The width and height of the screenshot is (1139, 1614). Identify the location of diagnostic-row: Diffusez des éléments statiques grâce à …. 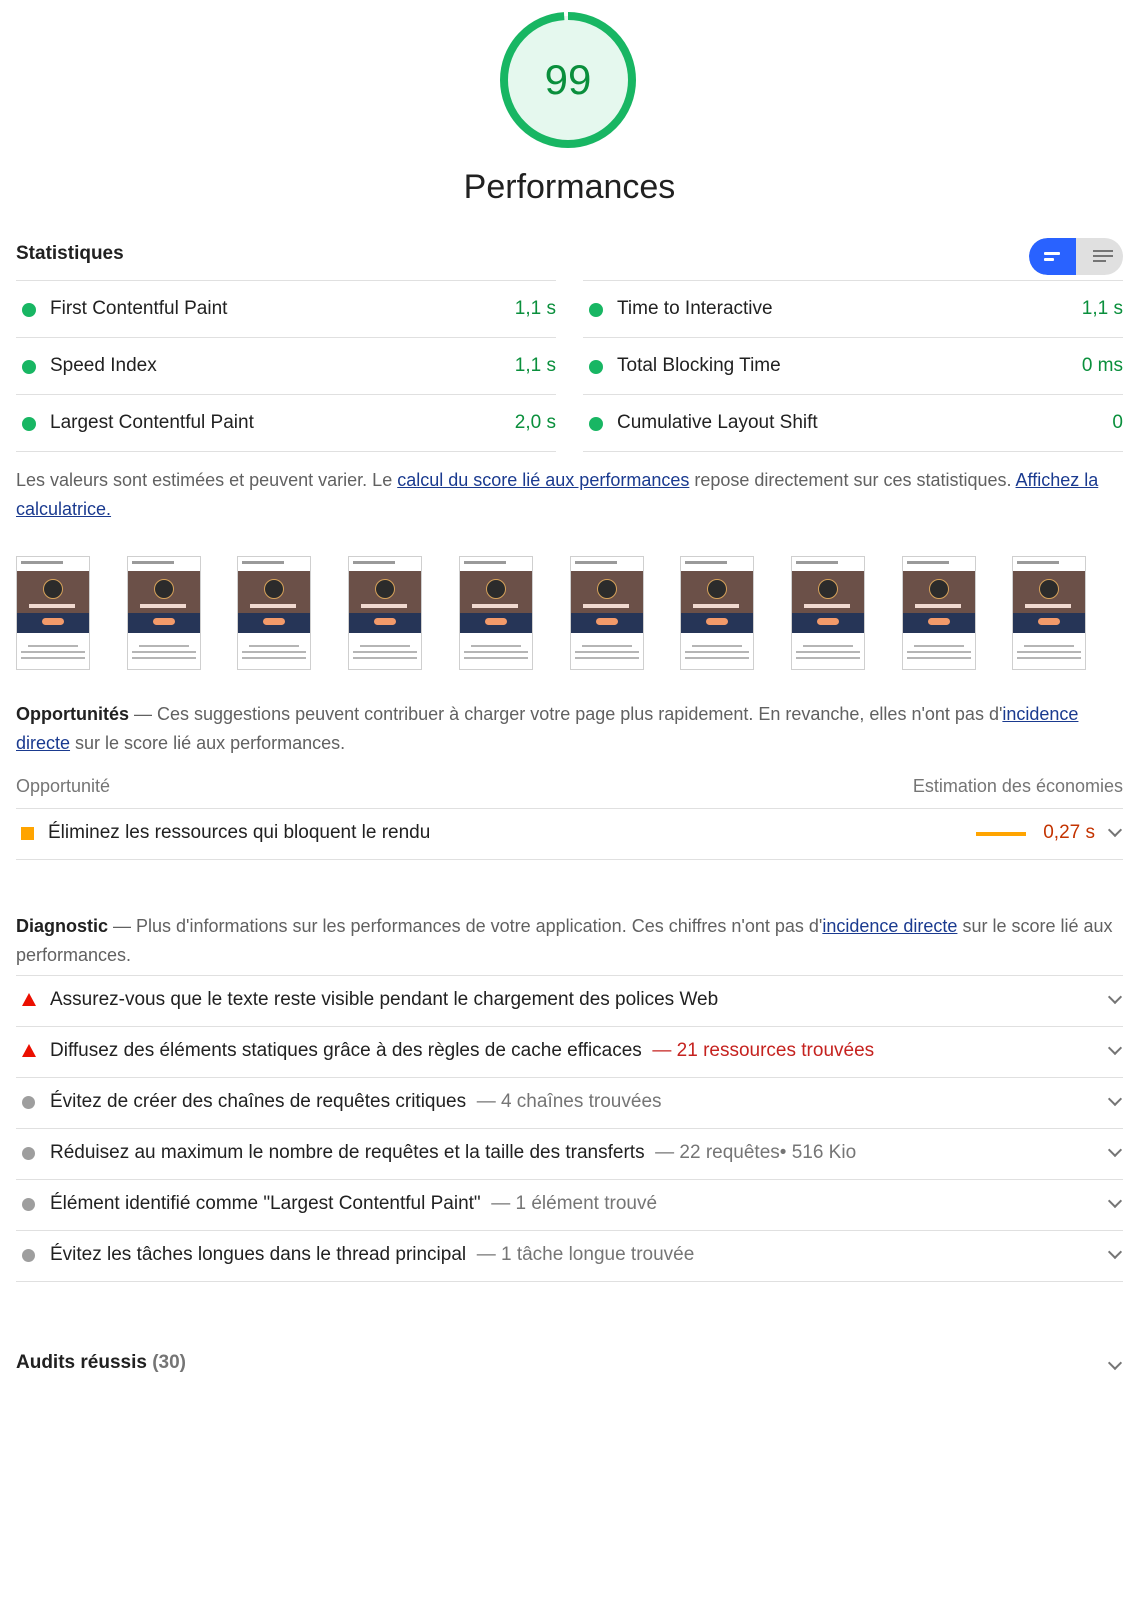
(569, 1051).